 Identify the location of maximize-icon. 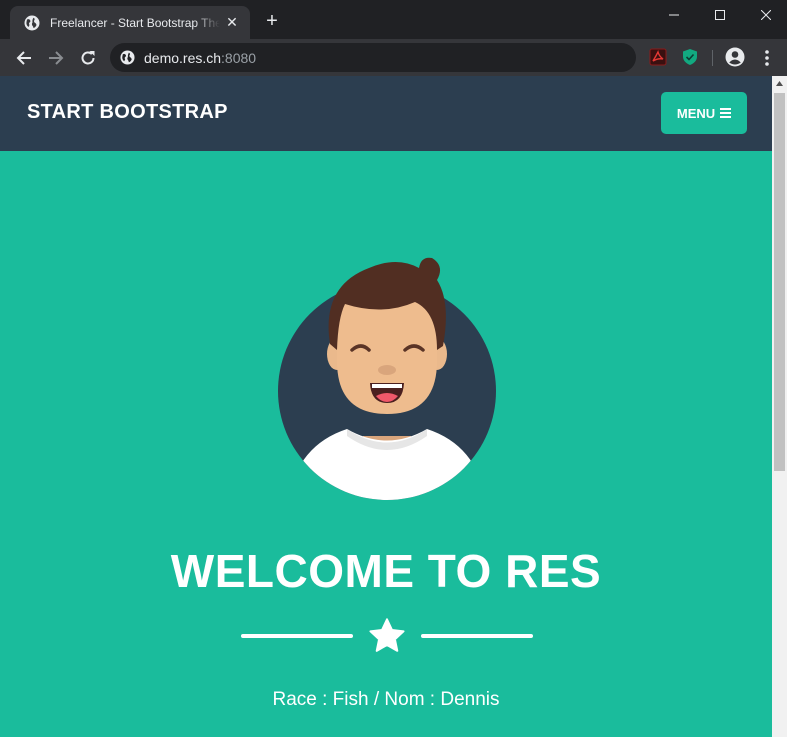
(720, 15).